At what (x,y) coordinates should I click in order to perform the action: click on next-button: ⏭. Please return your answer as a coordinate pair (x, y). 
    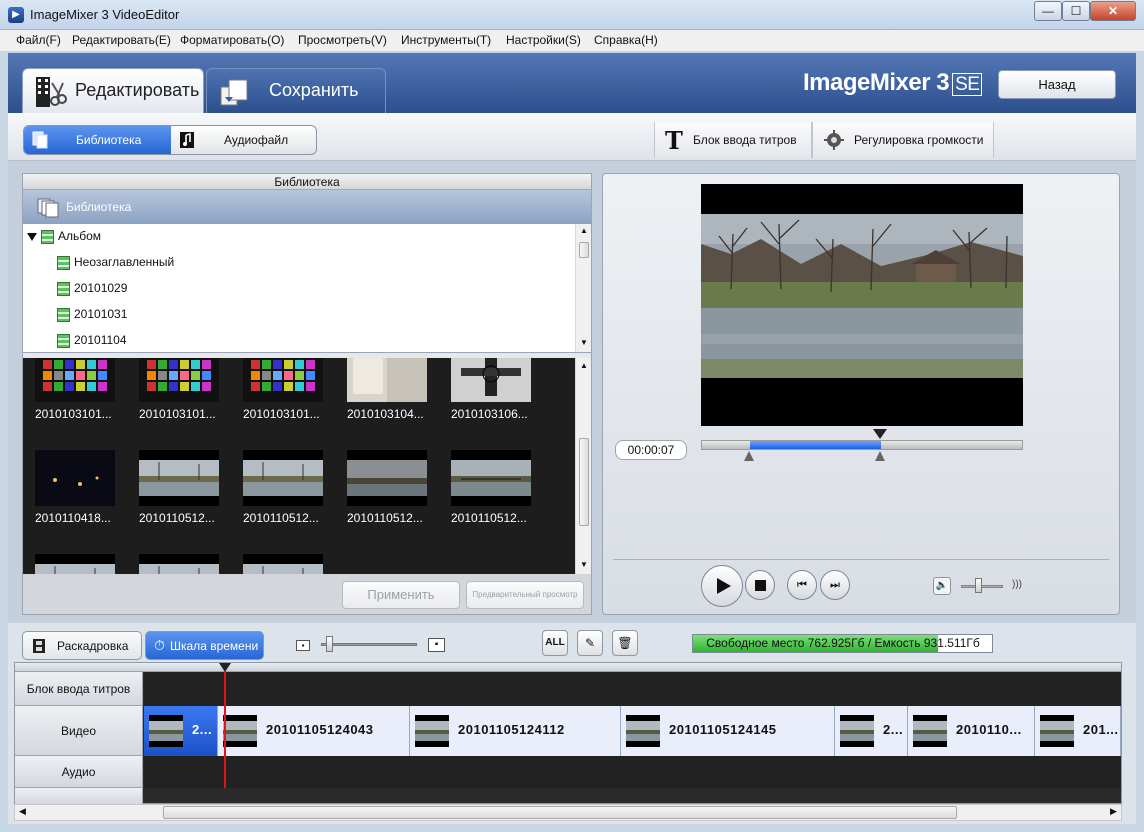
    Looking at the image, I should click on (835, 585).